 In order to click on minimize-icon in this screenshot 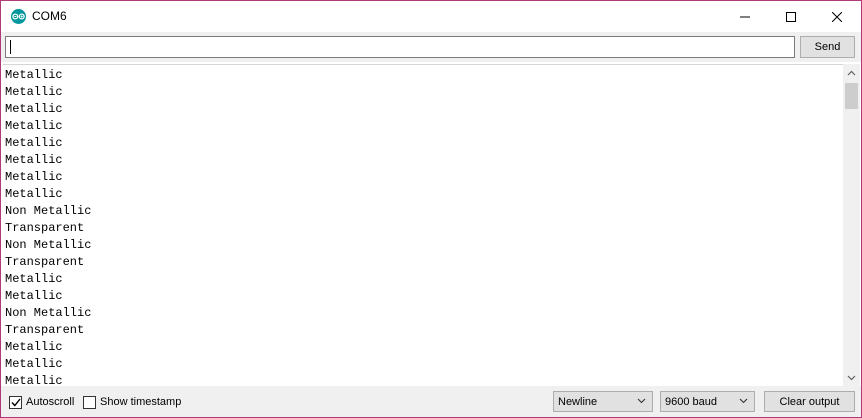, I will do `click(745, 16)`.